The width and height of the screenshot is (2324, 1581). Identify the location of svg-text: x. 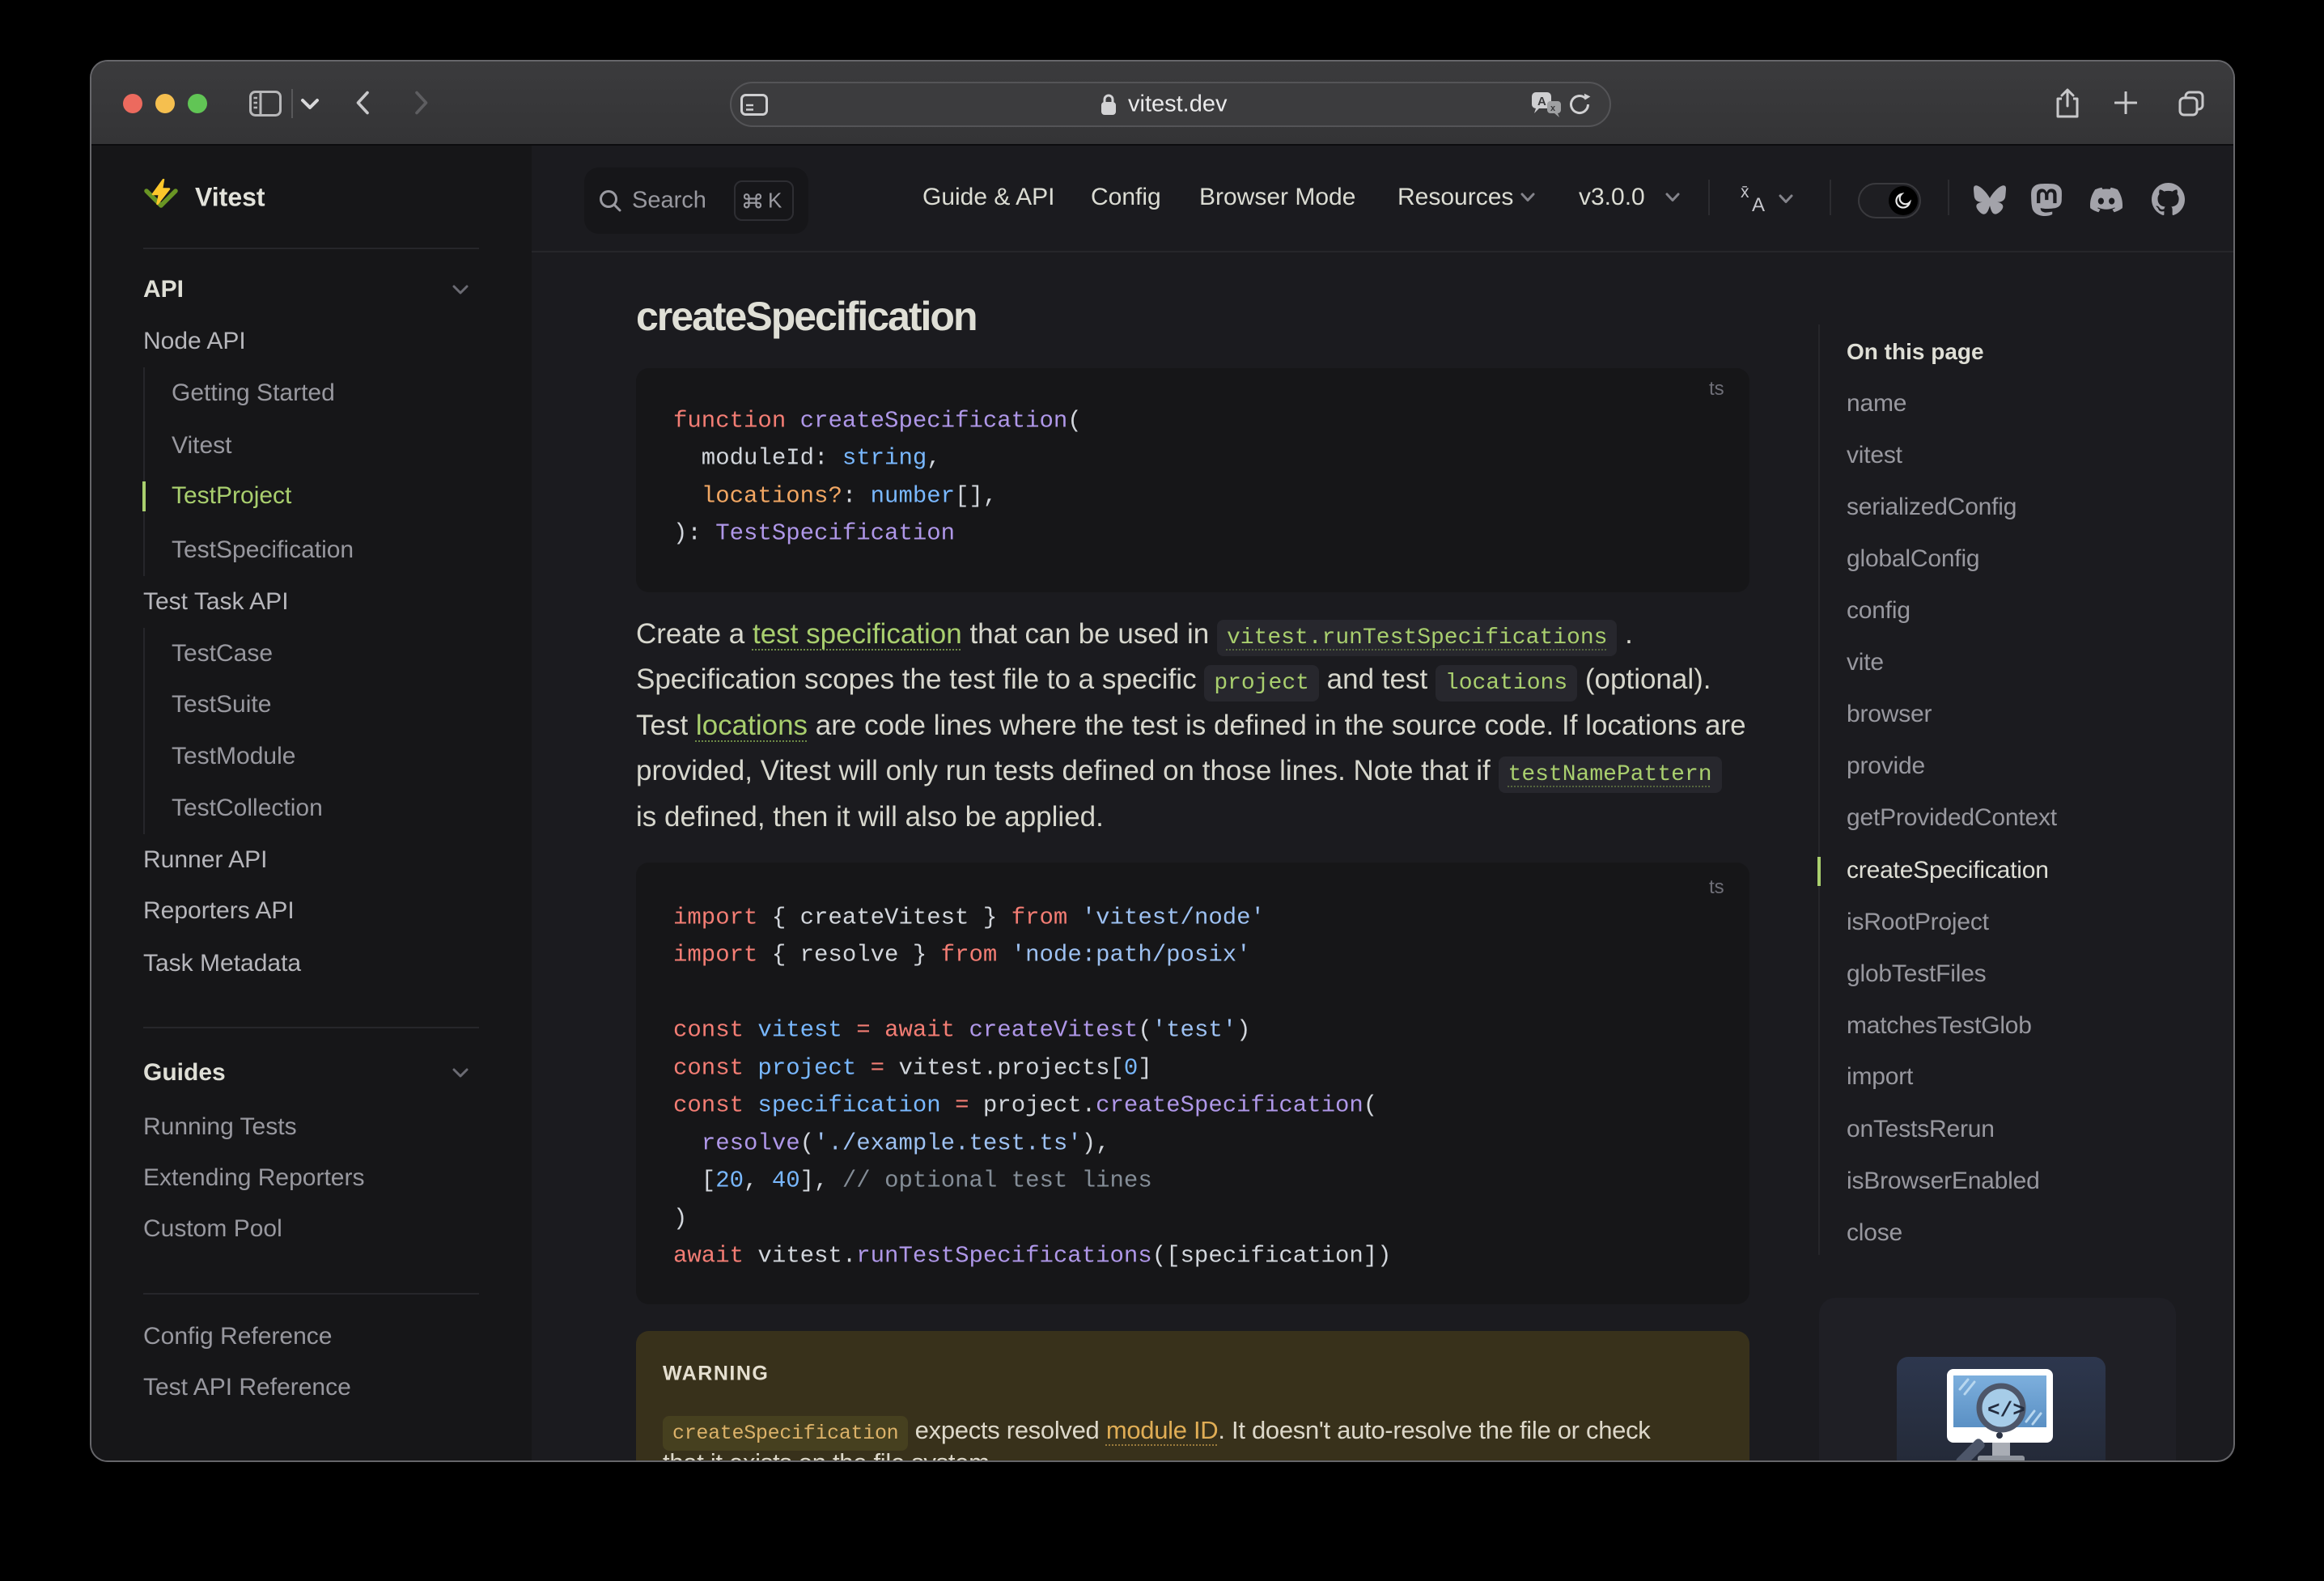
(1553, 108).